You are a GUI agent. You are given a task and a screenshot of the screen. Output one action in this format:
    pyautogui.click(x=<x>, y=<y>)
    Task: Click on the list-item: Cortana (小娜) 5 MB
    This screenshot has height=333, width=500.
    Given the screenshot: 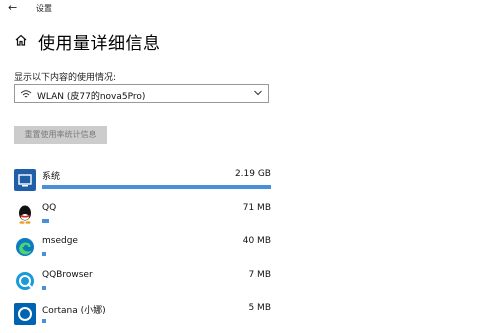 What is the action you would take?
    pyautogui.click(x=142, y=318)
    